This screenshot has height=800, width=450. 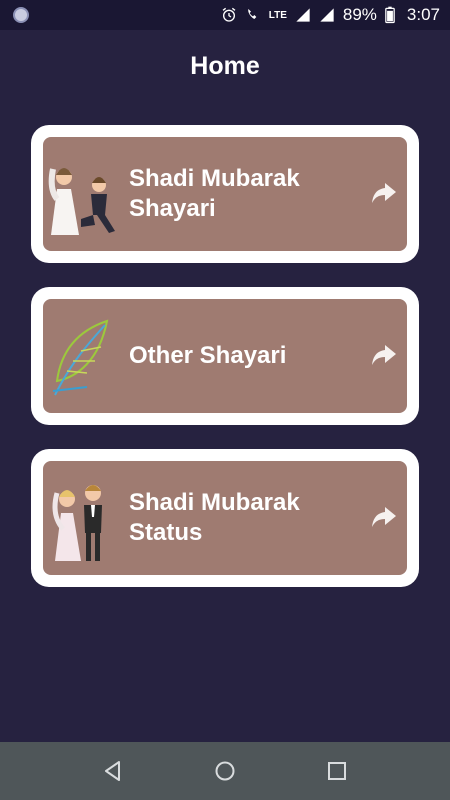 I want to click on network-type: LTE, so click(x=277, y=15).